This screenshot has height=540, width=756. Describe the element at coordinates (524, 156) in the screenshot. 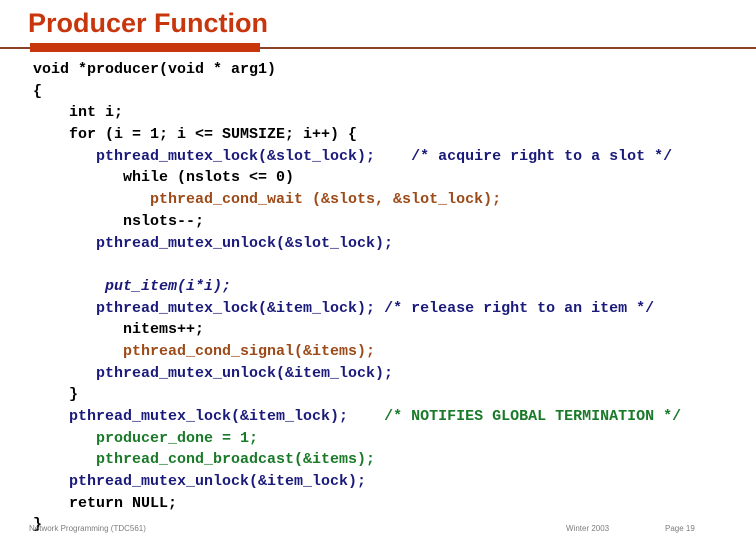

I see `code-token: /* acquire right to a slot */` at that location.